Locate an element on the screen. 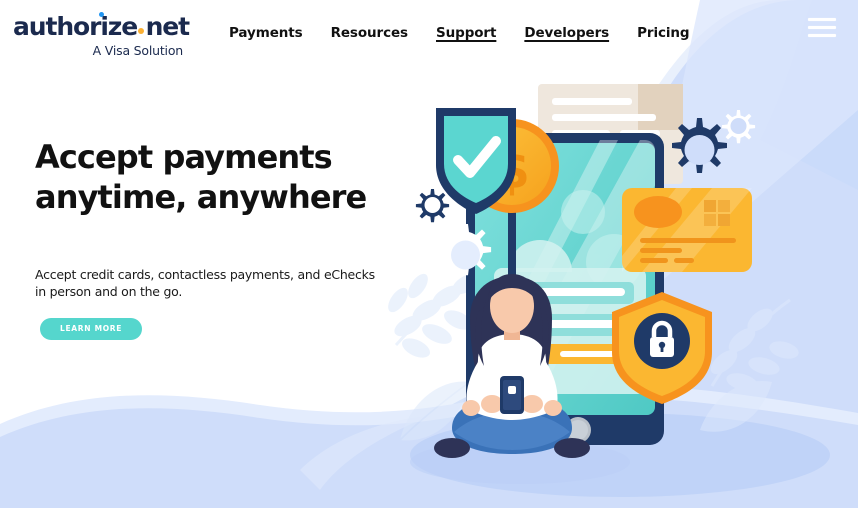 The height and width of the screenshot is (508, 858). receipt-document-icon is located at coordinates (610, 134).